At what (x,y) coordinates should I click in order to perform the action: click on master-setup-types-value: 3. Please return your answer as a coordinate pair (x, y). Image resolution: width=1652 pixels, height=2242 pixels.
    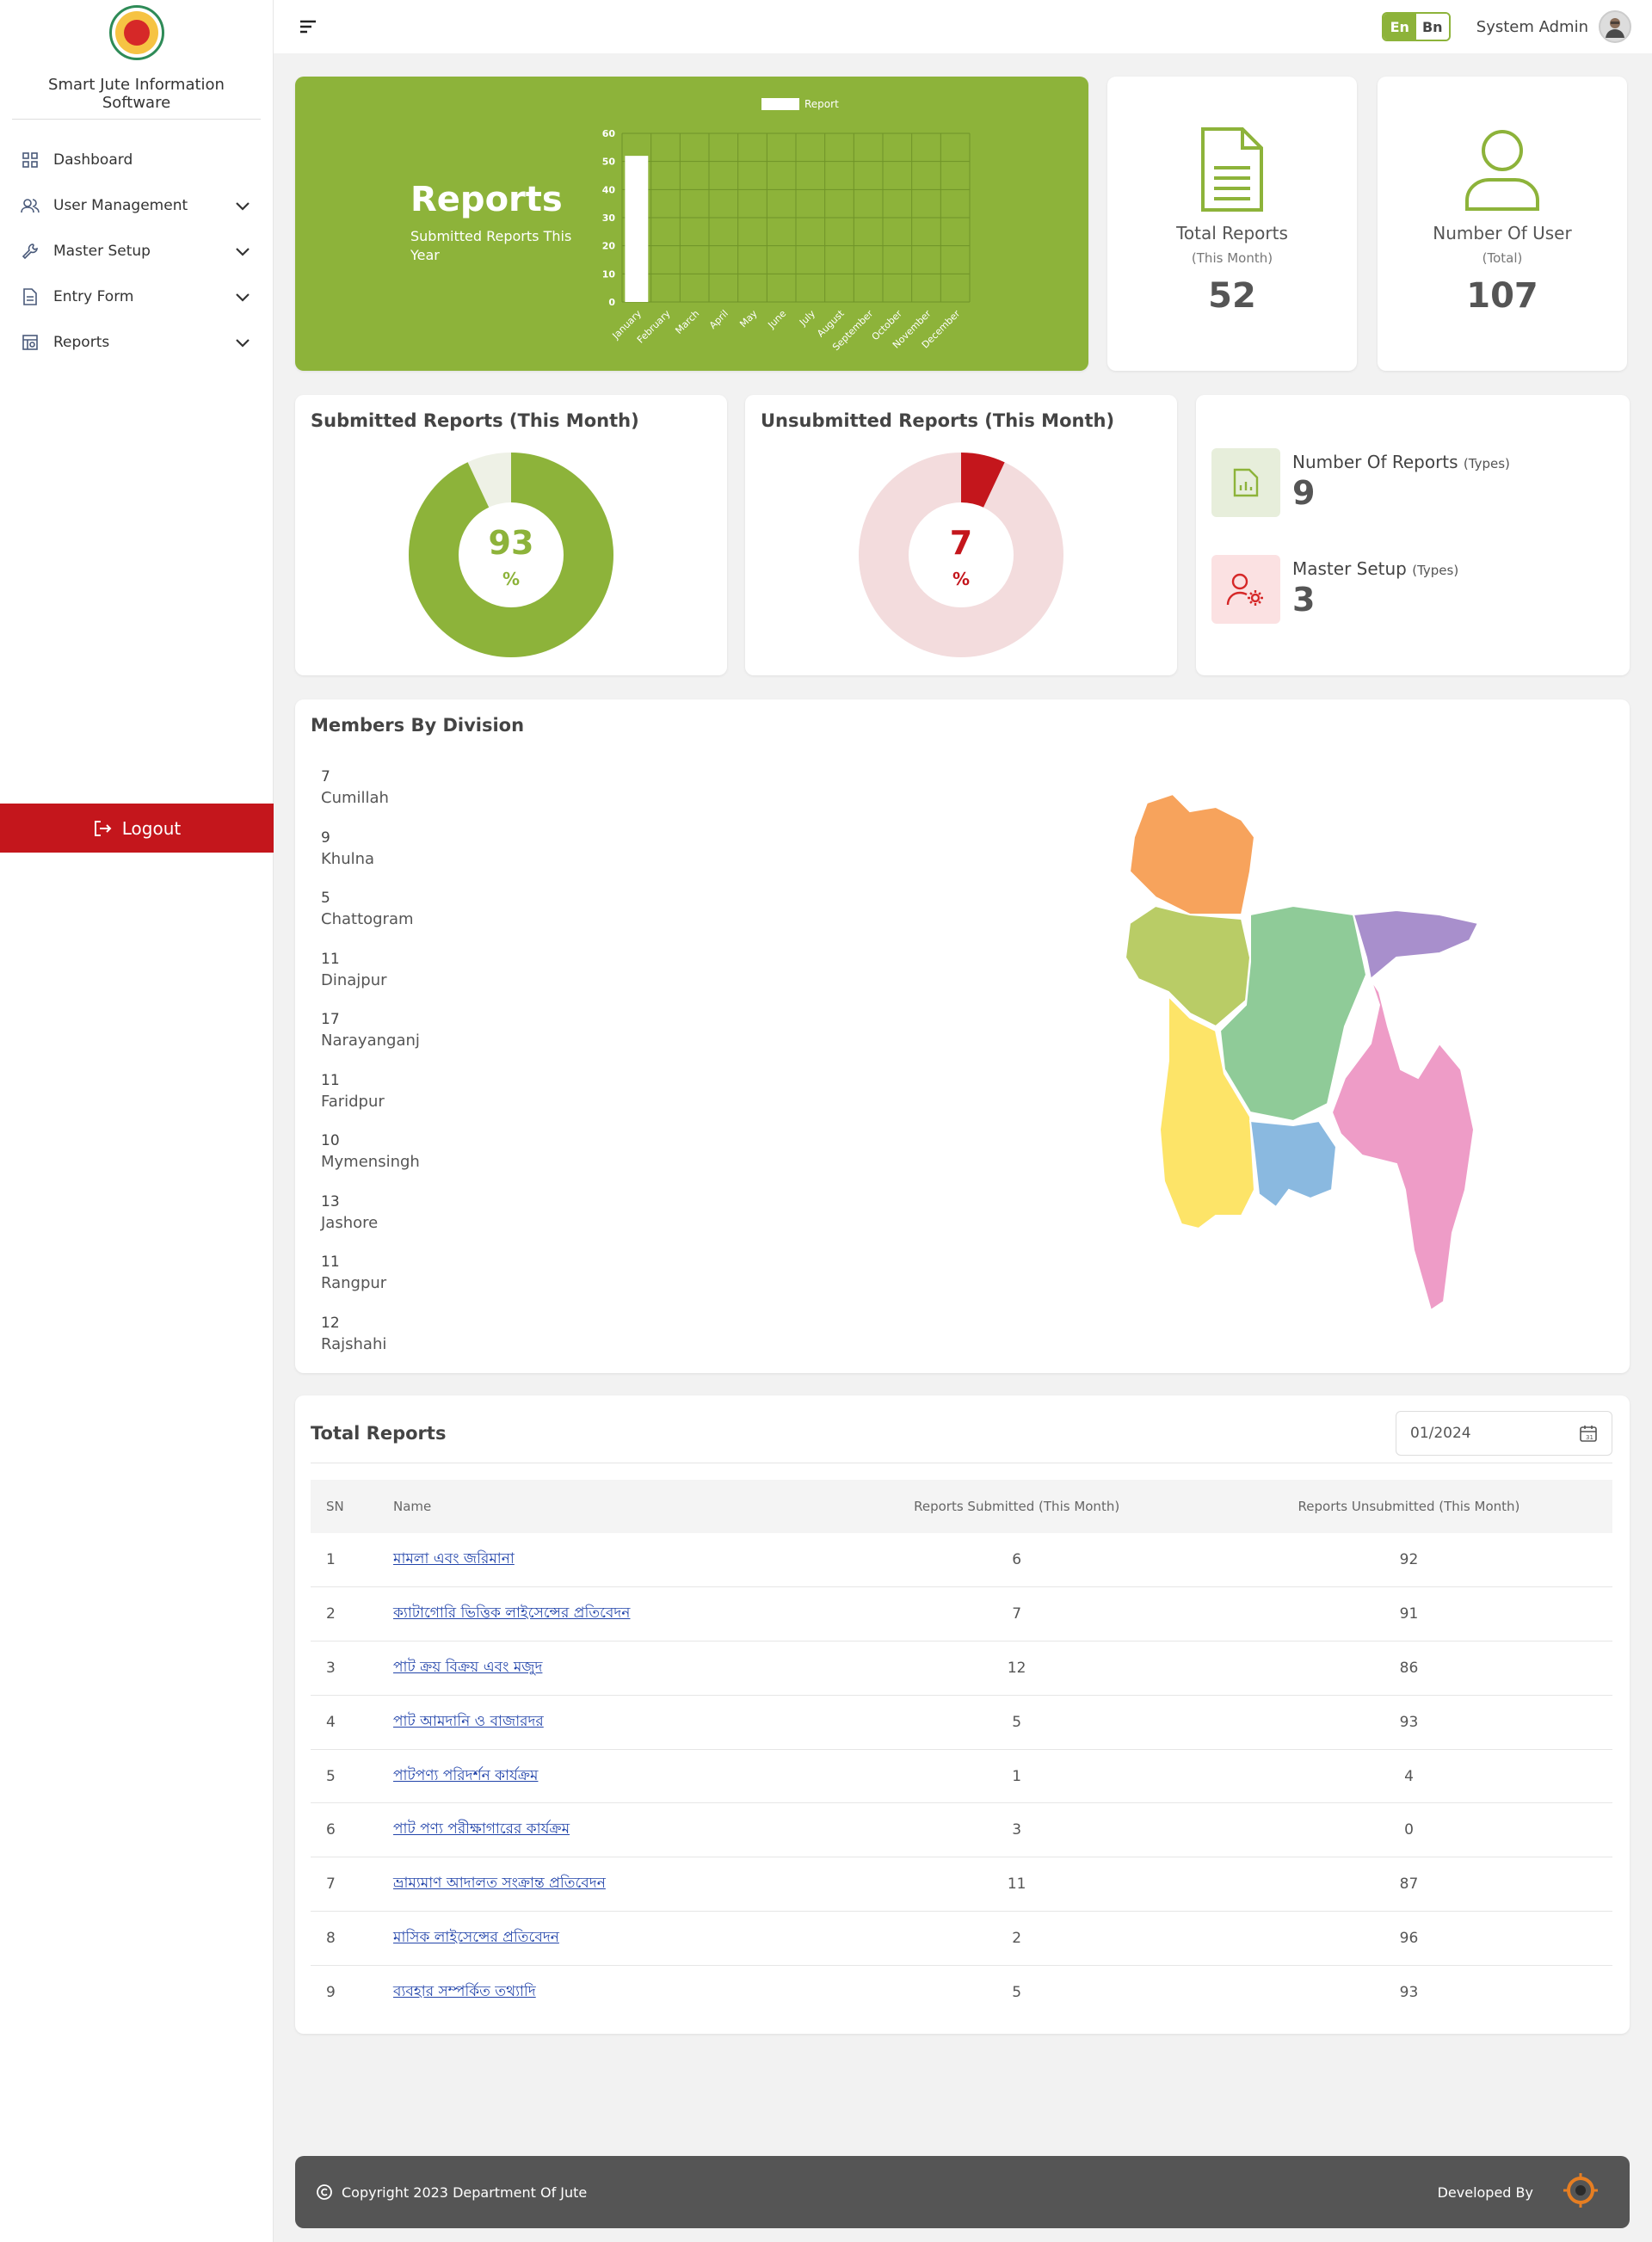
    Looking at the image, I should click on (1304, 600).